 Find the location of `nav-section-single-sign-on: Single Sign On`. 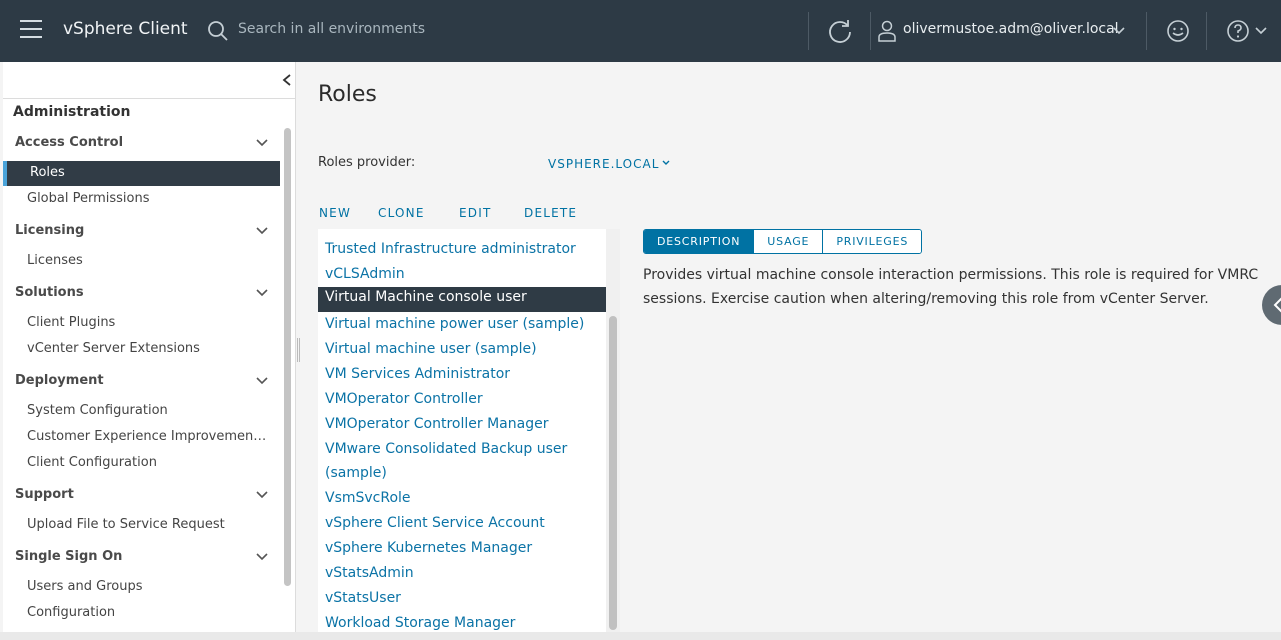

nav-section-single-sign-on: Single Sign On is located at coordinates (68, 556).